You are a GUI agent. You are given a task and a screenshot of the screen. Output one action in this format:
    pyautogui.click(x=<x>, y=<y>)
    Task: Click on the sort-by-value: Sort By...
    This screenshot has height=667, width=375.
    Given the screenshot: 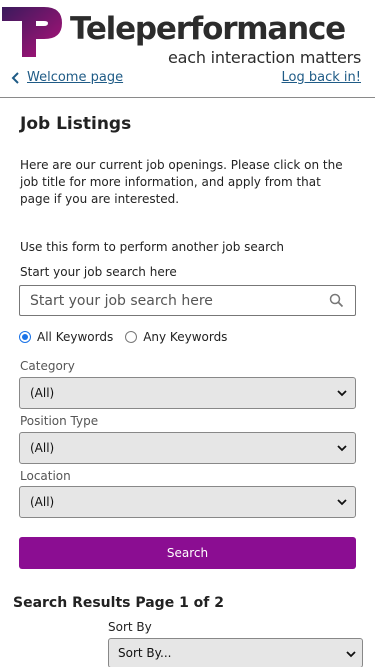 What is the action you would take?
    pyautogui.click(x=145, y=653)
    